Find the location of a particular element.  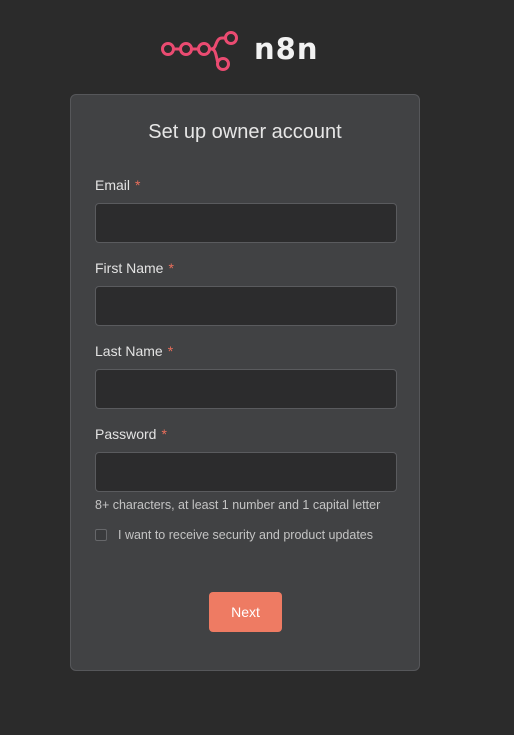

password-label: Password * is located at coordinates (131, 434).